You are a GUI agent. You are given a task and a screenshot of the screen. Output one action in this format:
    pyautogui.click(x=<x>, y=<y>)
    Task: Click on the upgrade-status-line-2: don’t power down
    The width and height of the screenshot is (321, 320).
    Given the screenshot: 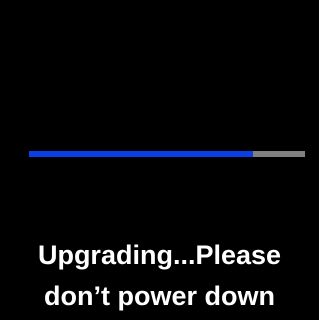 What is the action you would take?
    pyautogui.click(x=159, y=296)
    